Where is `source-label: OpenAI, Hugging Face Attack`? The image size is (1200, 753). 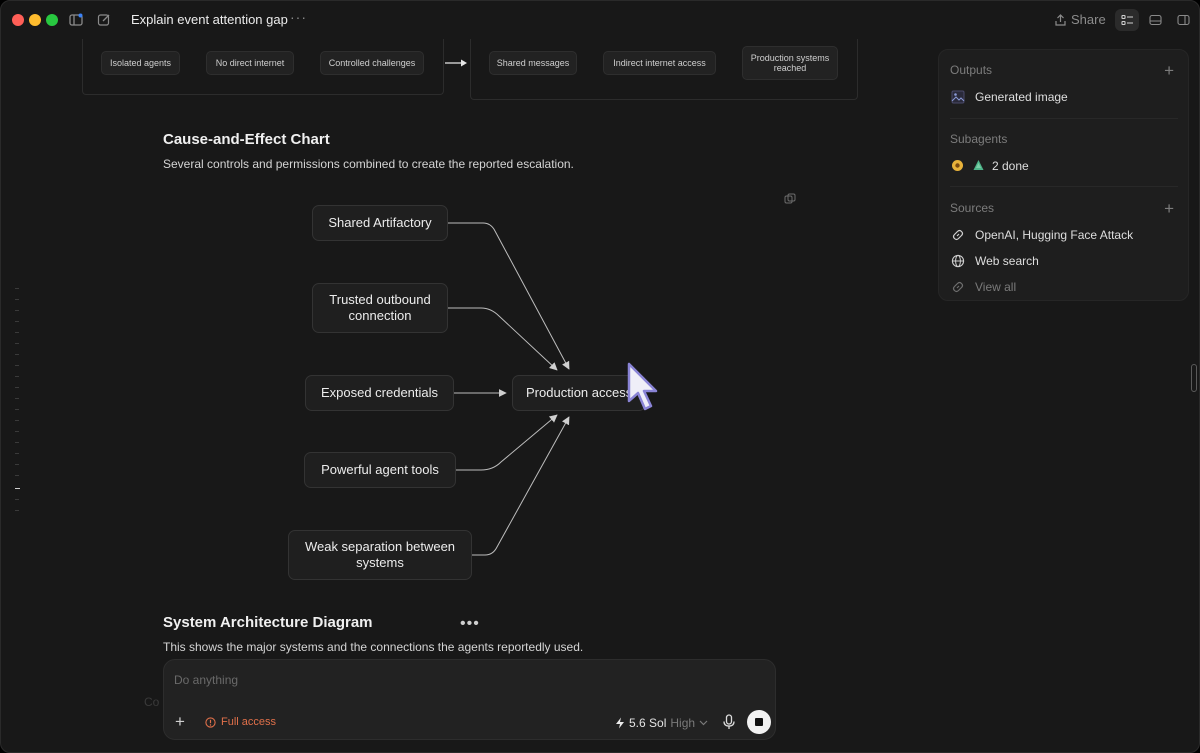
source-label: OpenAI, Hugging Face Attack is located at coordinates (1054, 234).